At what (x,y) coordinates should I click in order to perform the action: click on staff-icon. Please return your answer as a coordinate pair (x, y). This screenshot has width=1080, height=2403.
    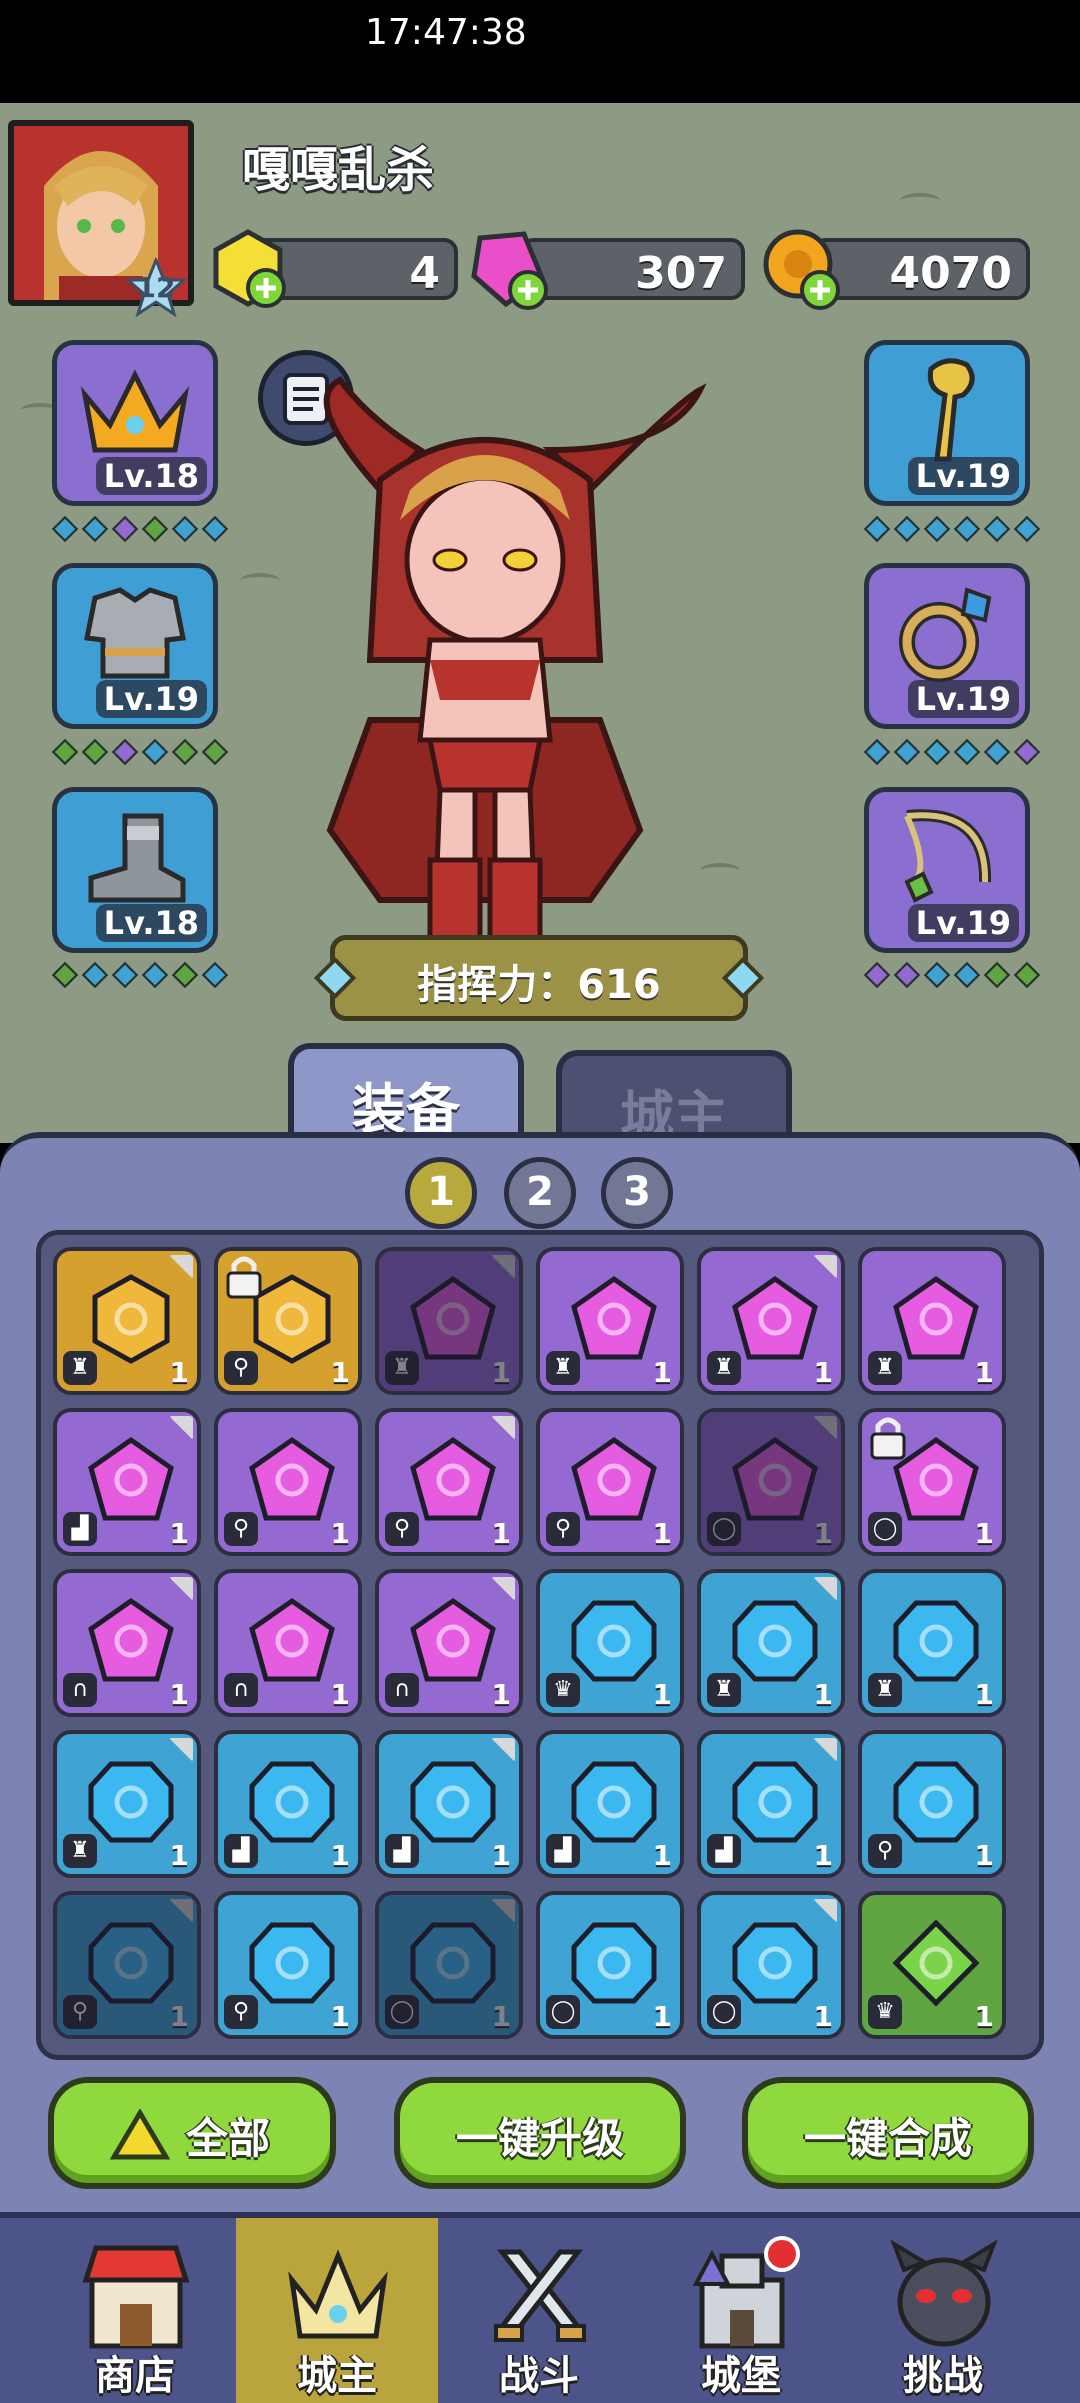
    Looking at the image, I should click on (951, 410).